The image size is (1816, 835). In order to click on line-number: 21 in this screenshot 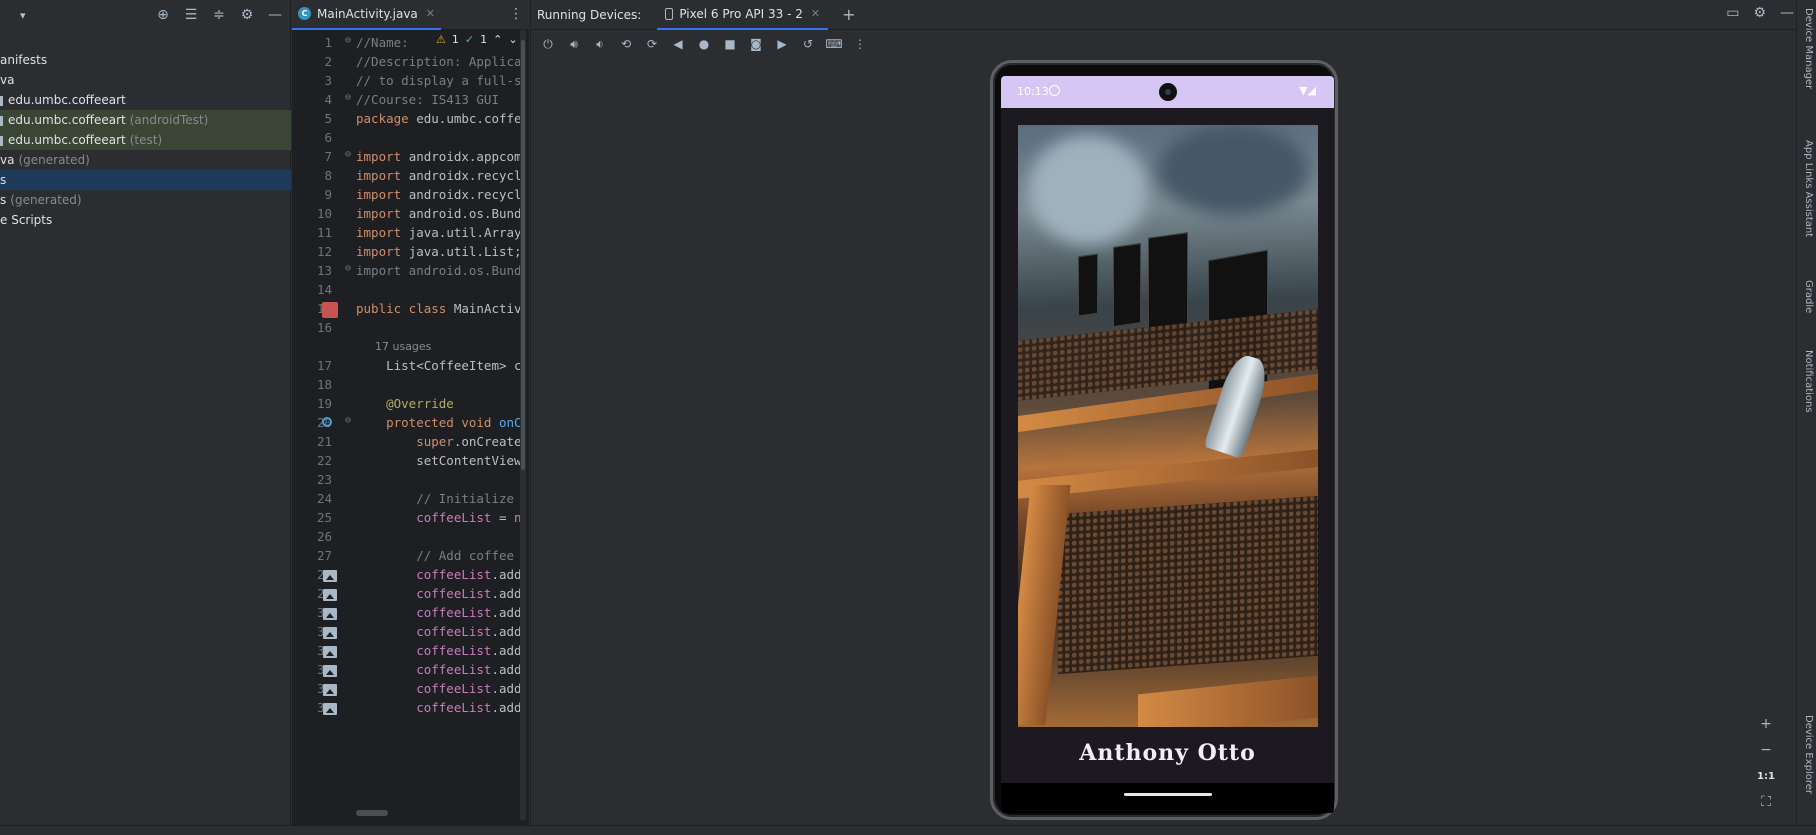, I will do `click(324, 441)`.